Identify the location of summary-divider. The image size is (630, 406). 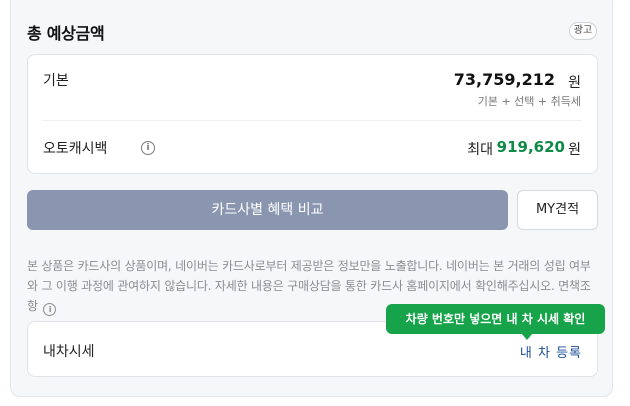
(312, 120).